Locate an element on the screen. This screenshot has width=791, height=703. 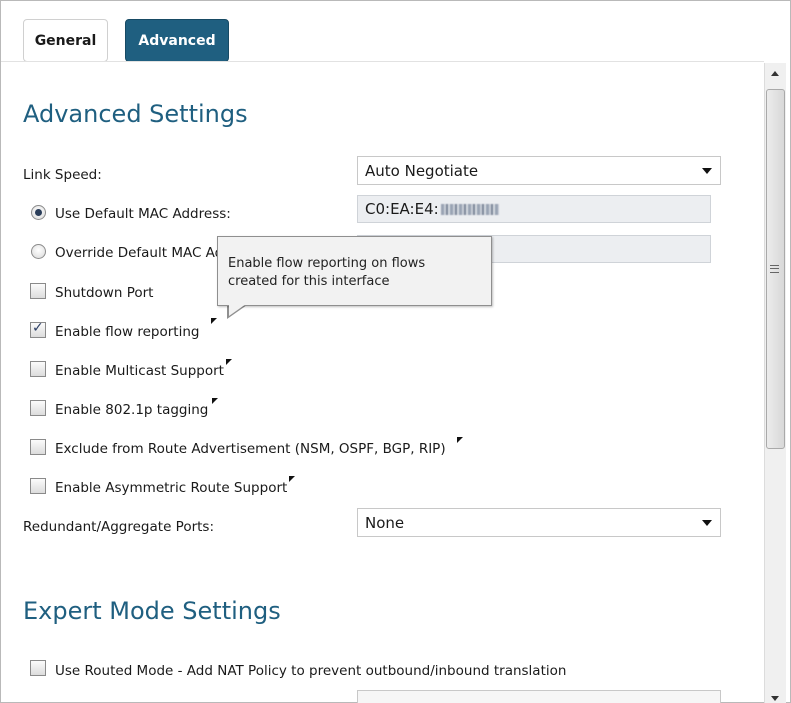
expert-settings-heading: Expert Mode Settings is located at coordinates (152, 611).